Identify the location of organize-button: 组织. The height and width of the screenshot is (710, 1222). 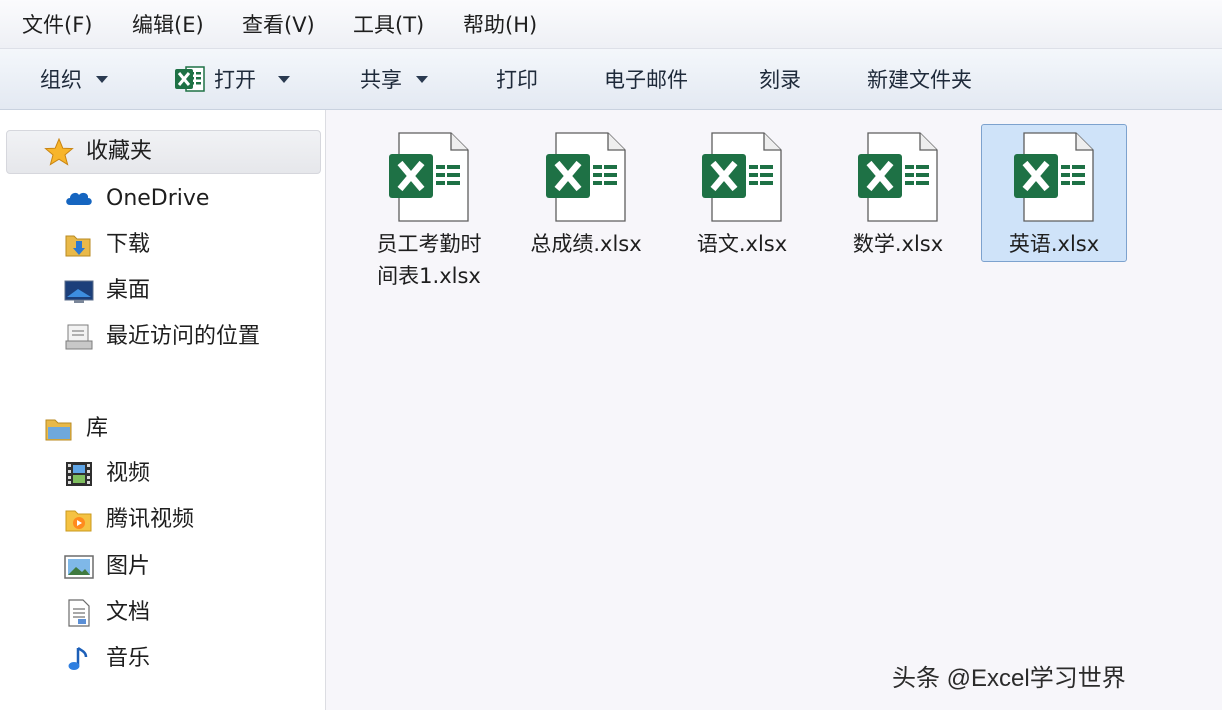
(74, 80).